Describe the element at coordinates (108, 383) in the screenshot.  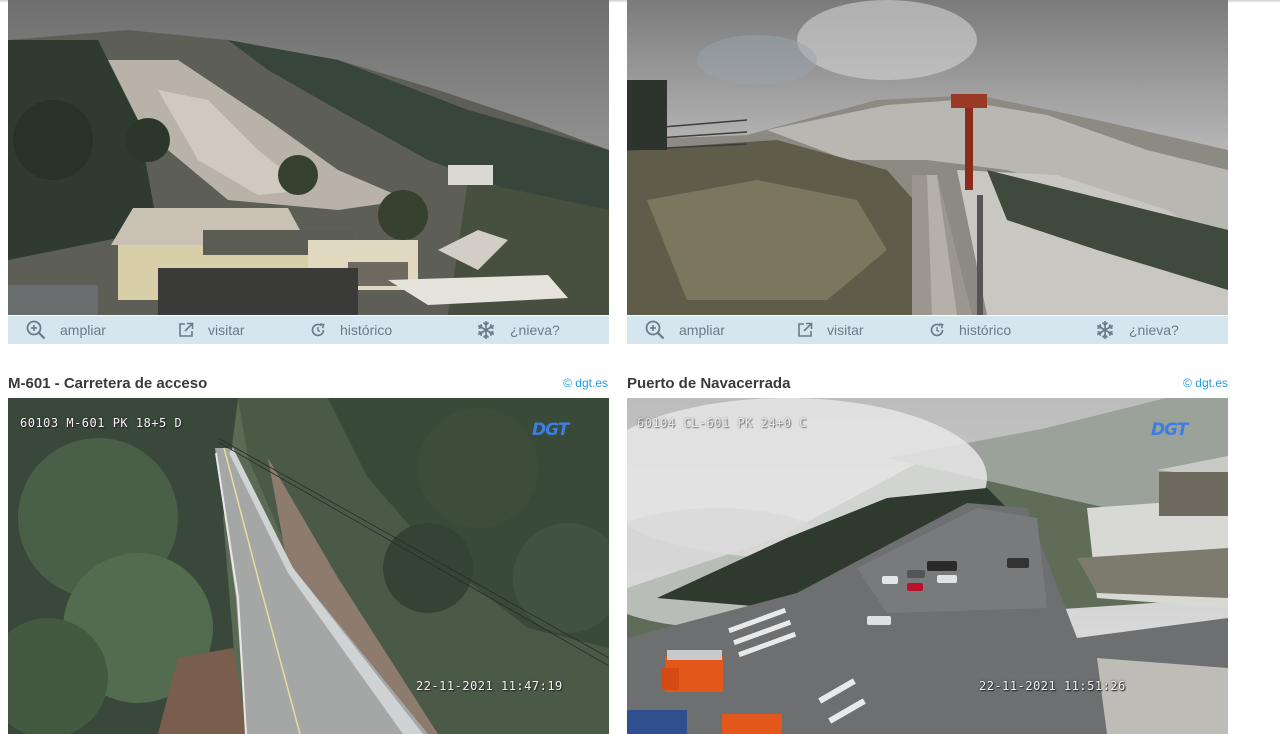
I see `camera-title: M-601 - Carretera de acceso` at that location.